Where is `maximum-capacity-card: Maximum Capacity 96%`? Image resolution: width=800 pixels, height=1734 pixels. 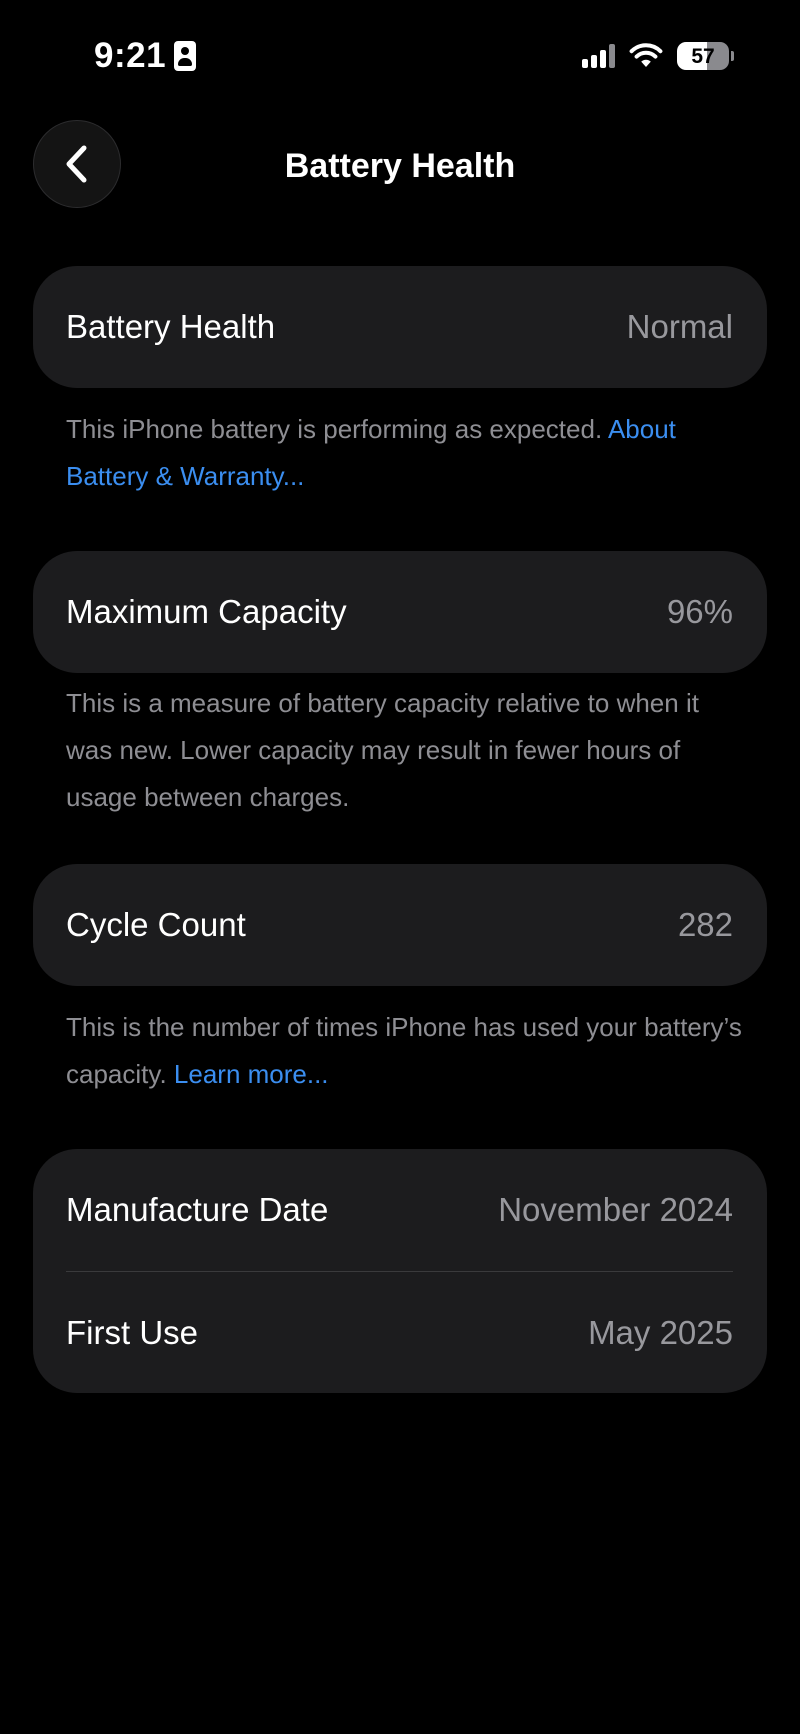 maximum-capacity-card: Maximum Capacity 96% is located at coordinates (400, 612).